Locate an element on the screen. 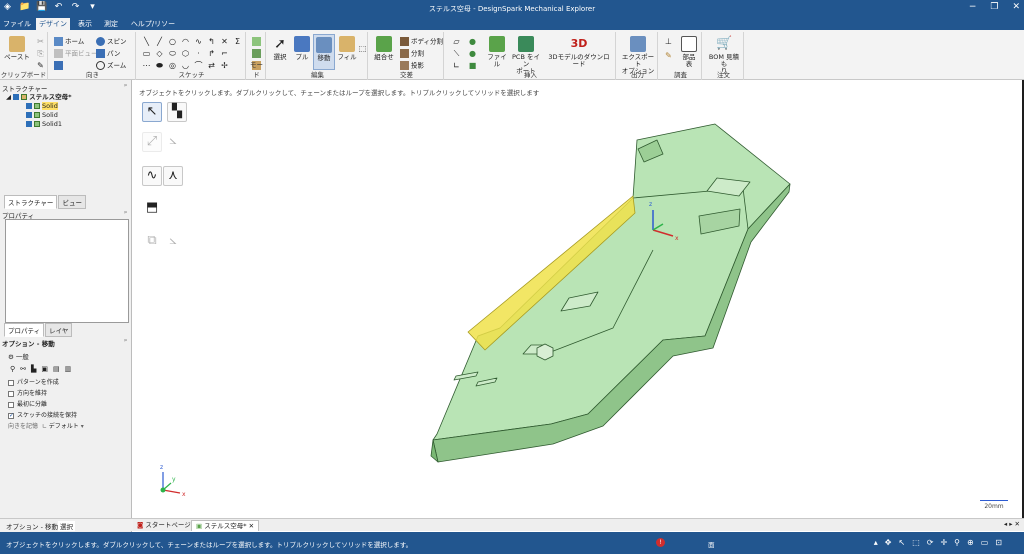 The height and width of the screenshot is (554, 1024). tree-item-solid: Solid is located at coordinates (42, 106).